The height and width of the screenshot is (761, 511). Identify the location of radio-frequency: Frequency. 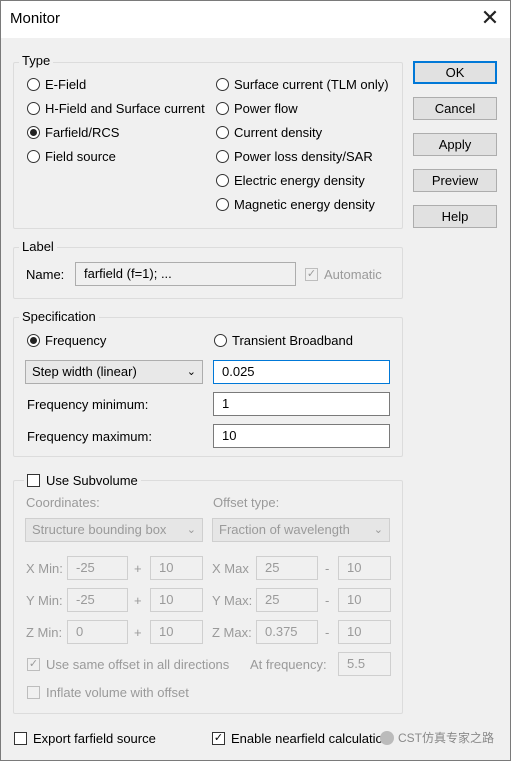
(66, 340).